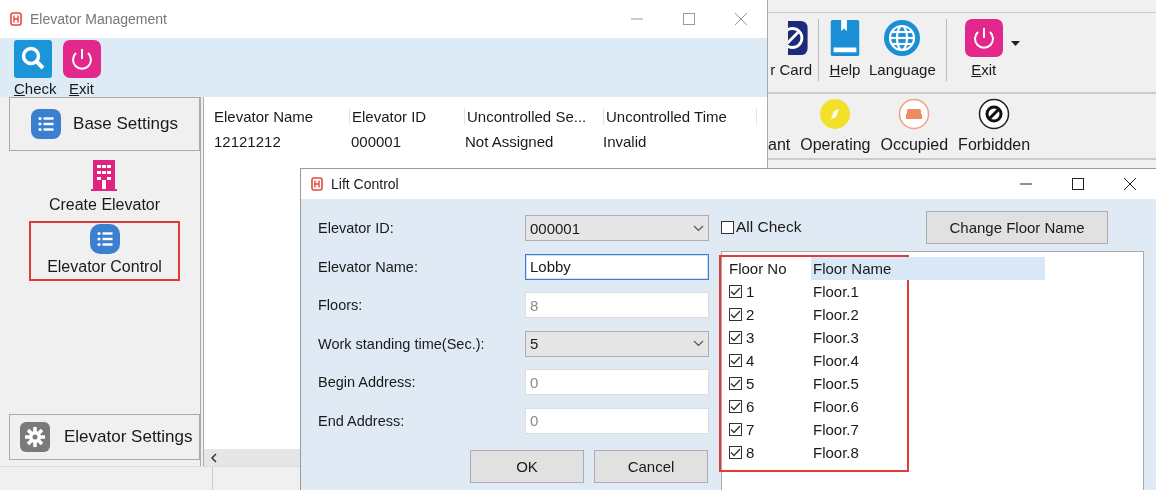 This screenshot has width=1156, height=490. Describe the element at coordinates (617, 343) in the screenshot. I see `dropdown: 5` at that location.